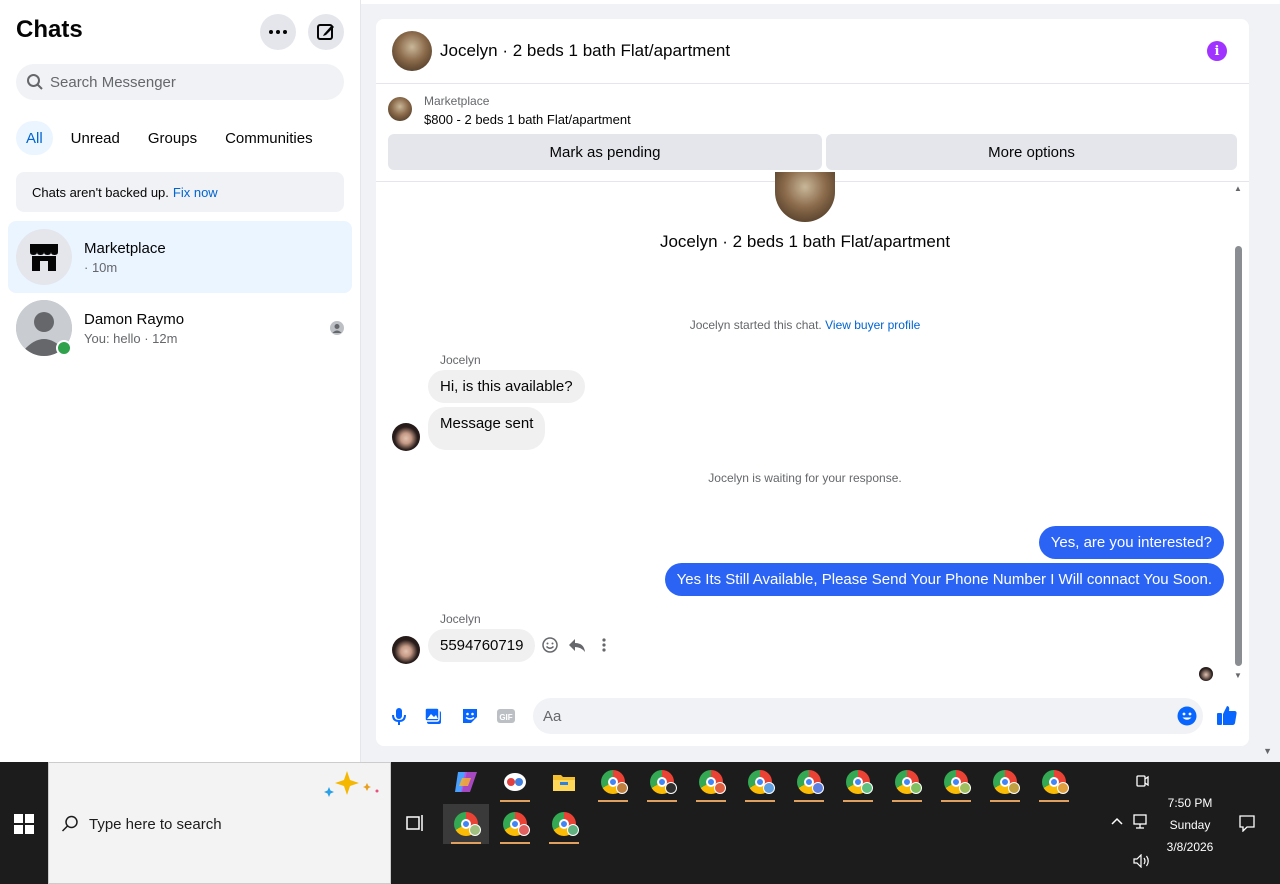 The height and width of the screenshot is (884, 1280). What do you see at coordinates (868, 716) in the screenshot?
I see `message-input: Aa` at bounding box center [868, 716].